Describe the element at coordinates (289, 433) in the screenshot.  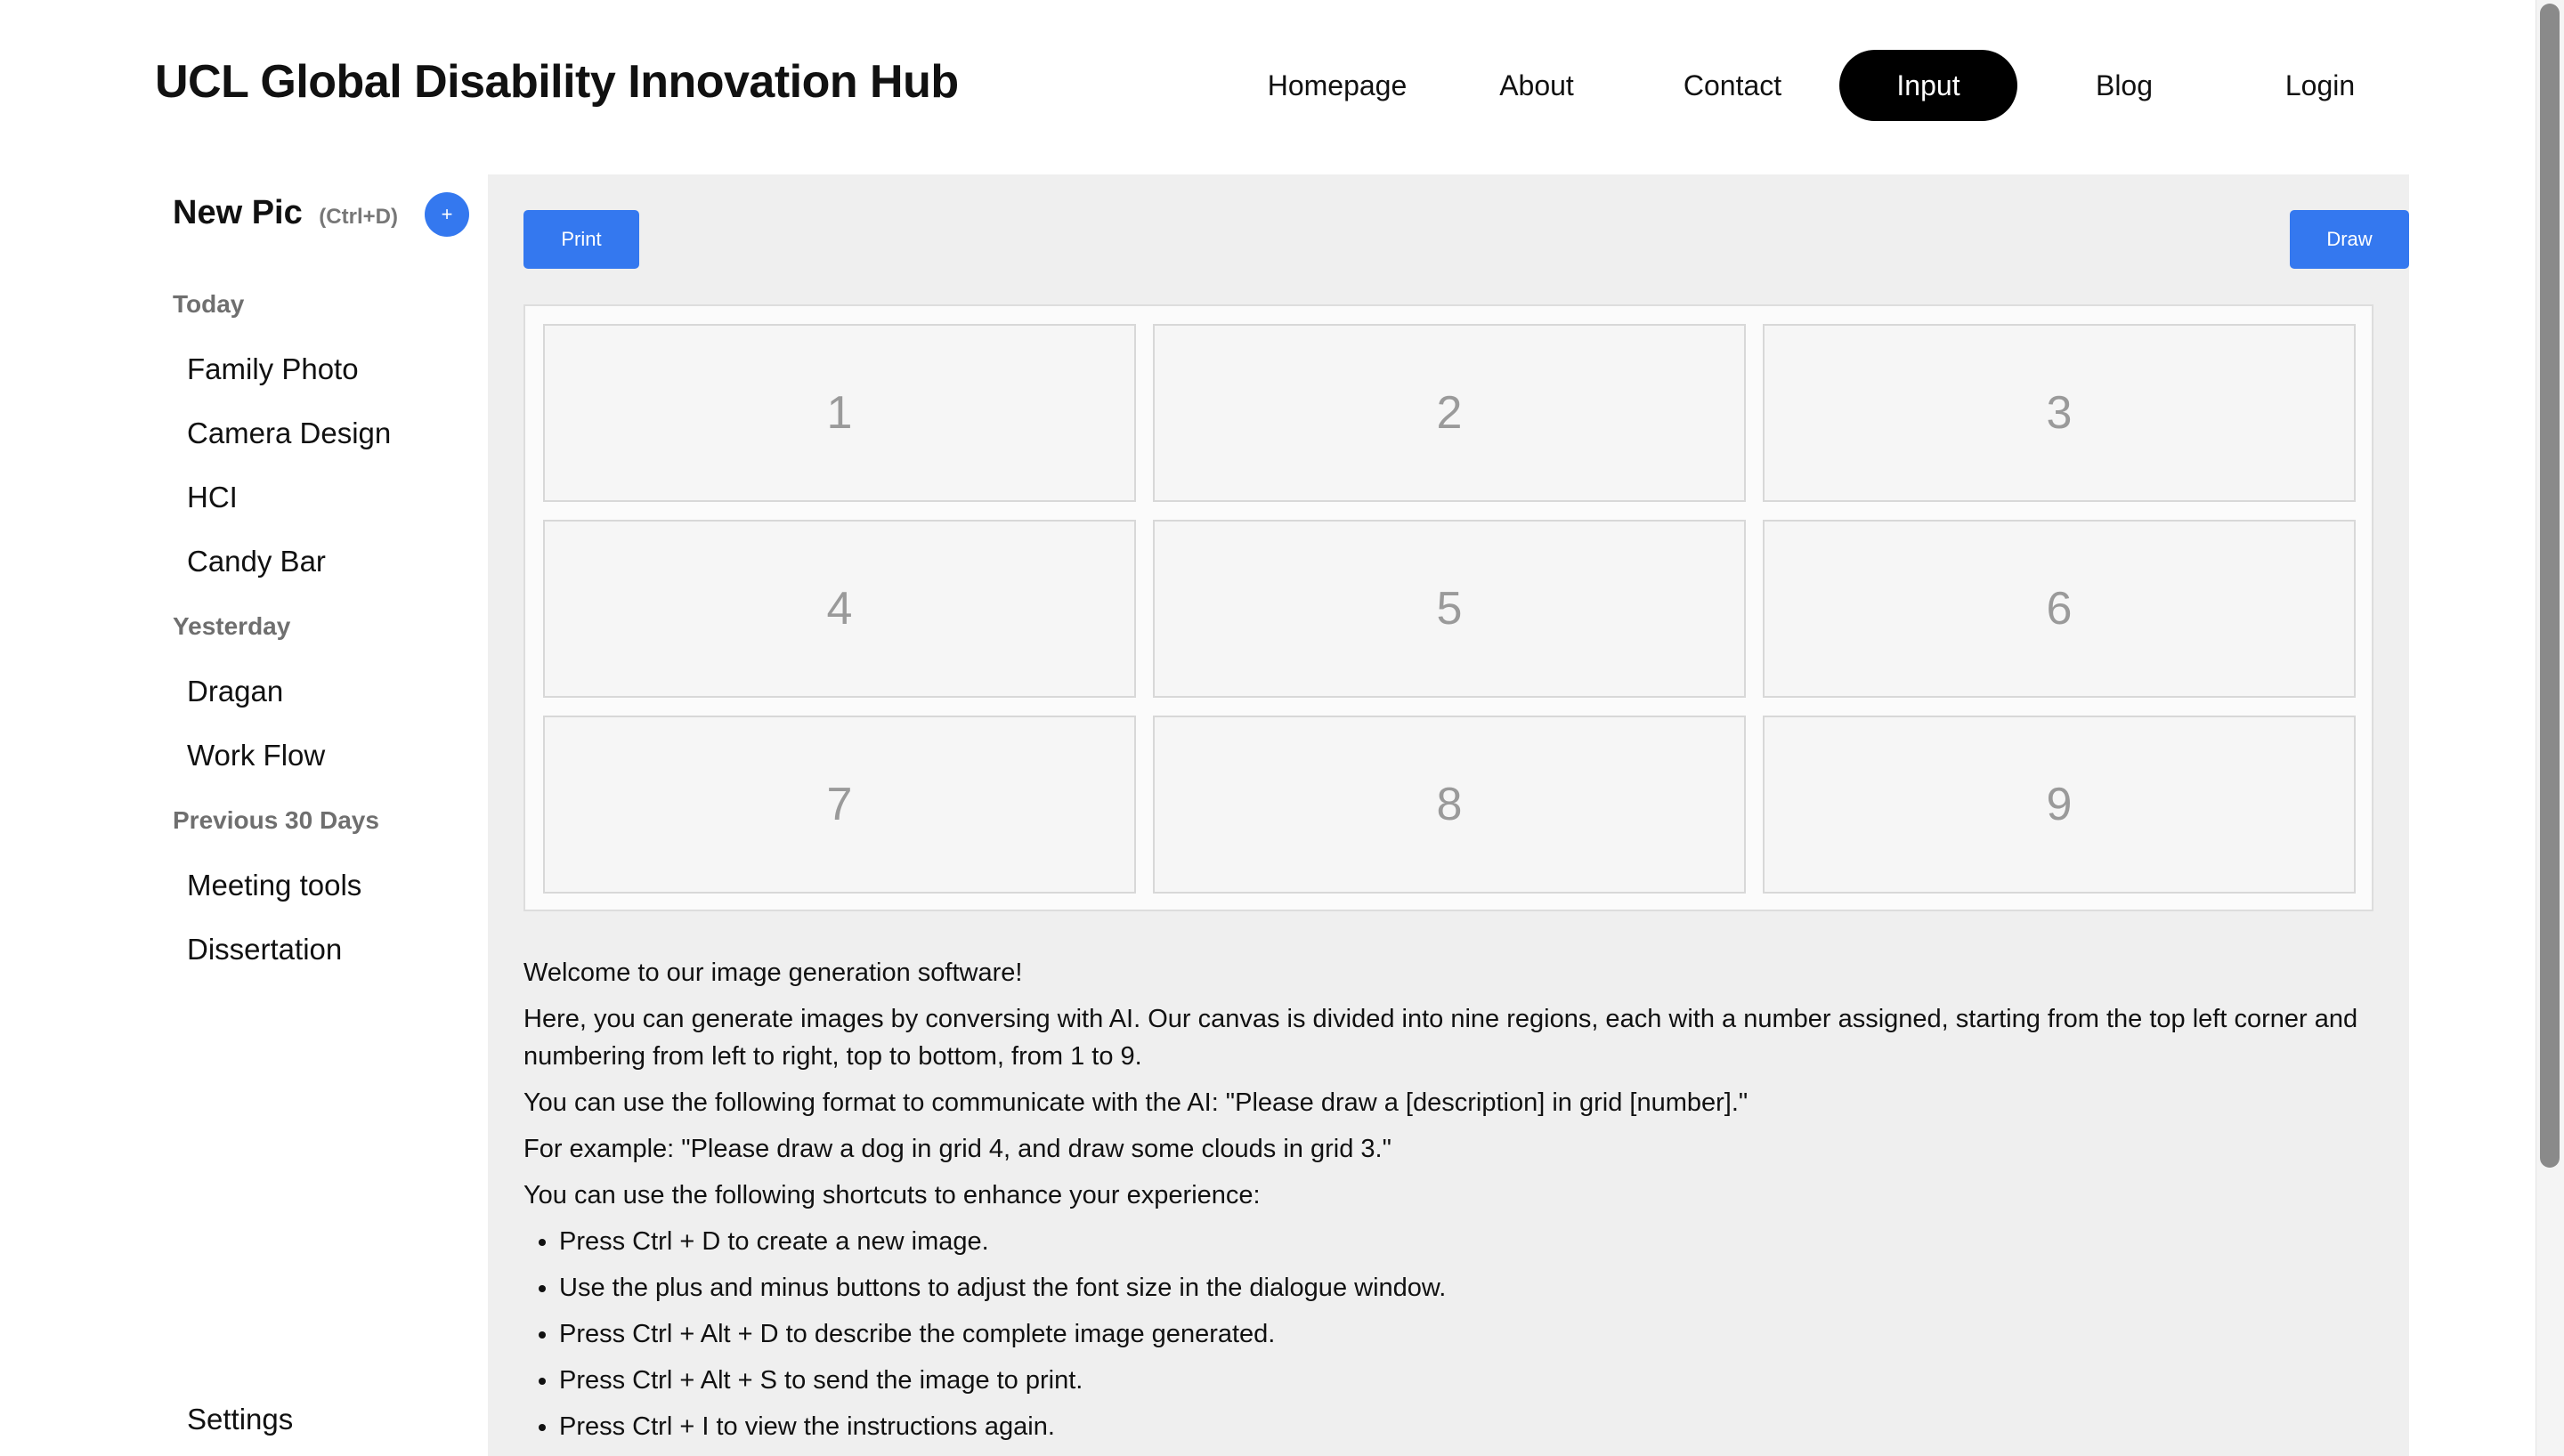
I see `sidebar-item-camera-design: Camera Design` at that location.